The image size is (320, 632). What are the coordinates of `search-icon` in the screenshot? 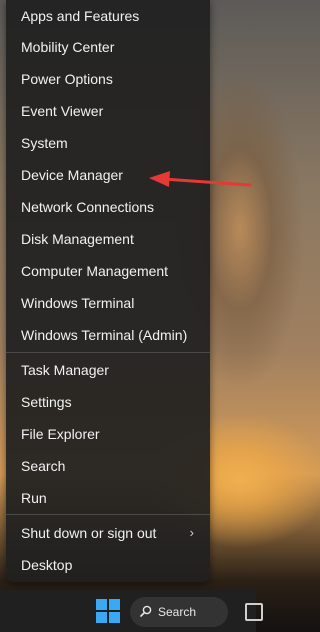 It's located at (146, 611).